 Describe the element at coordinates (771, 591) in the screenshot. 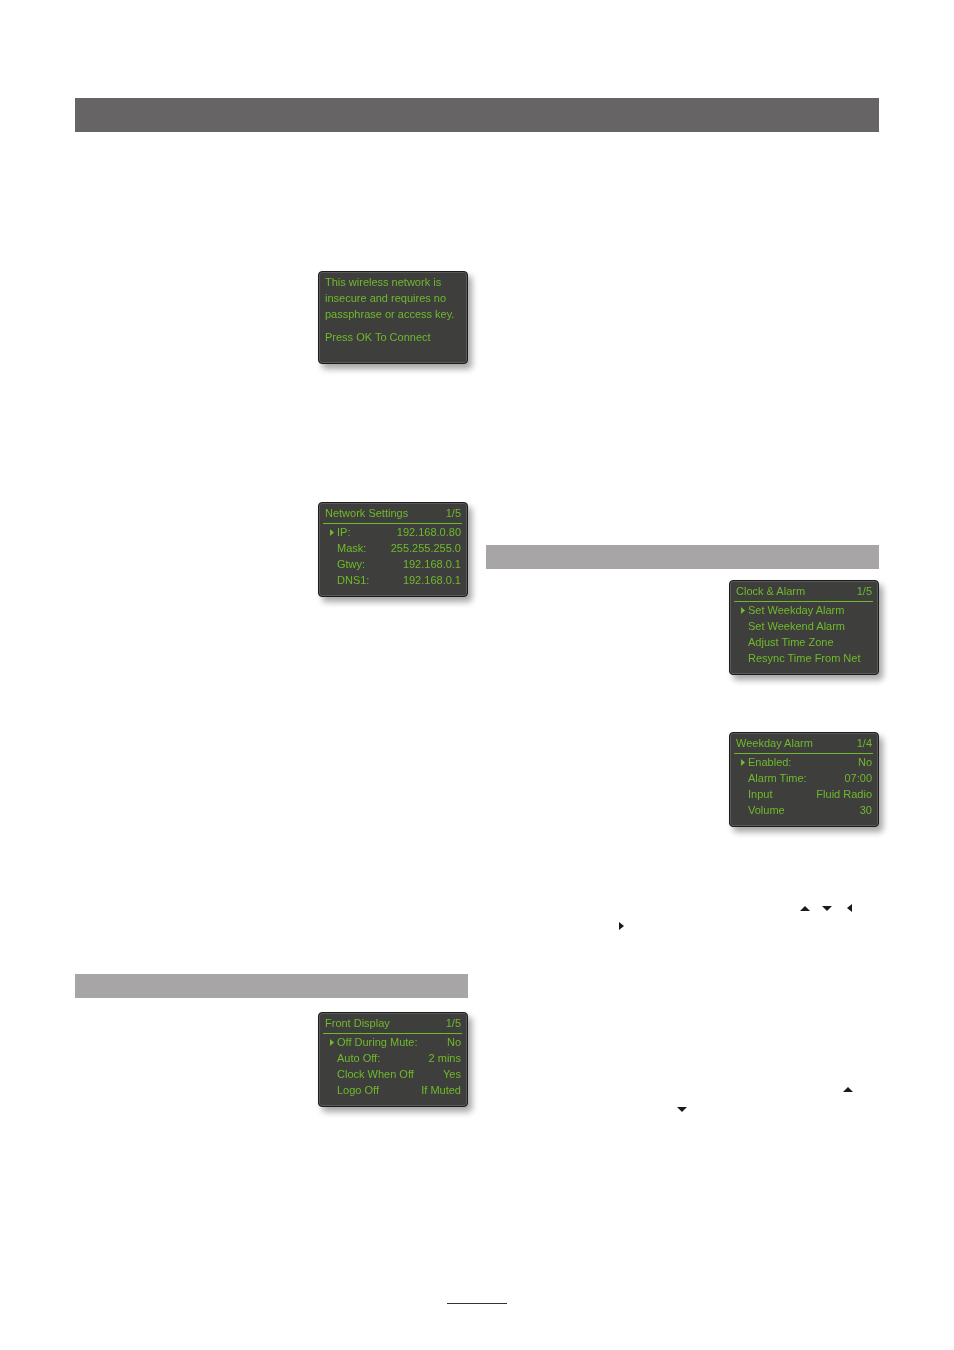

I see `screen-title: Clock & Alarm` at that location.